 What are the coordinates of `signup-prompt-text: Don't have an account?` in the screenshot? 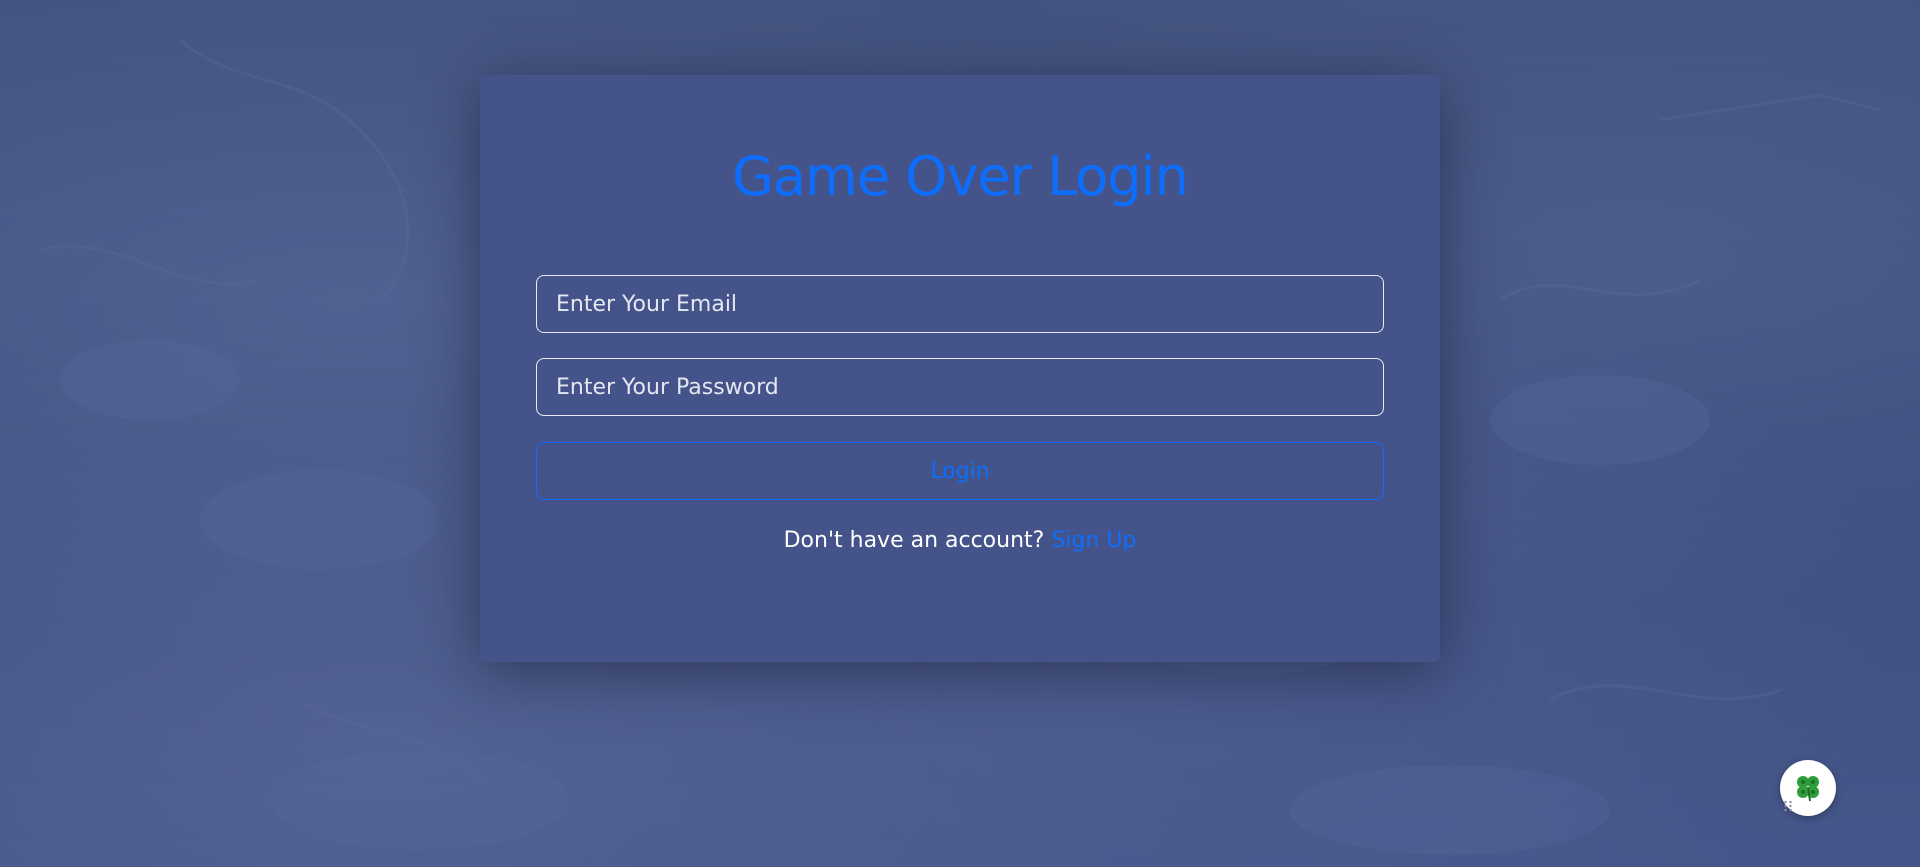 It's located at (914, 540).